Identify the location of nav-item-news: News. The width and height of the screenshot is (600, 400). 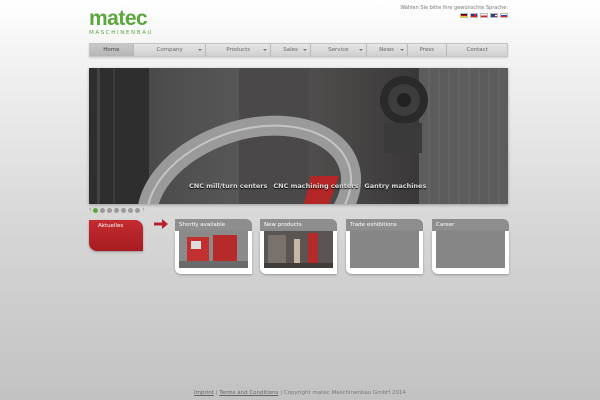
(387, 50).